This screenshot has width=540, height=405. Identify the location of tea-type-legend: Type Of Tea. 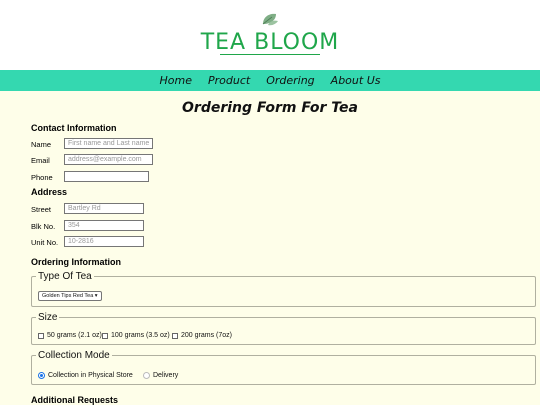
(65, 276).